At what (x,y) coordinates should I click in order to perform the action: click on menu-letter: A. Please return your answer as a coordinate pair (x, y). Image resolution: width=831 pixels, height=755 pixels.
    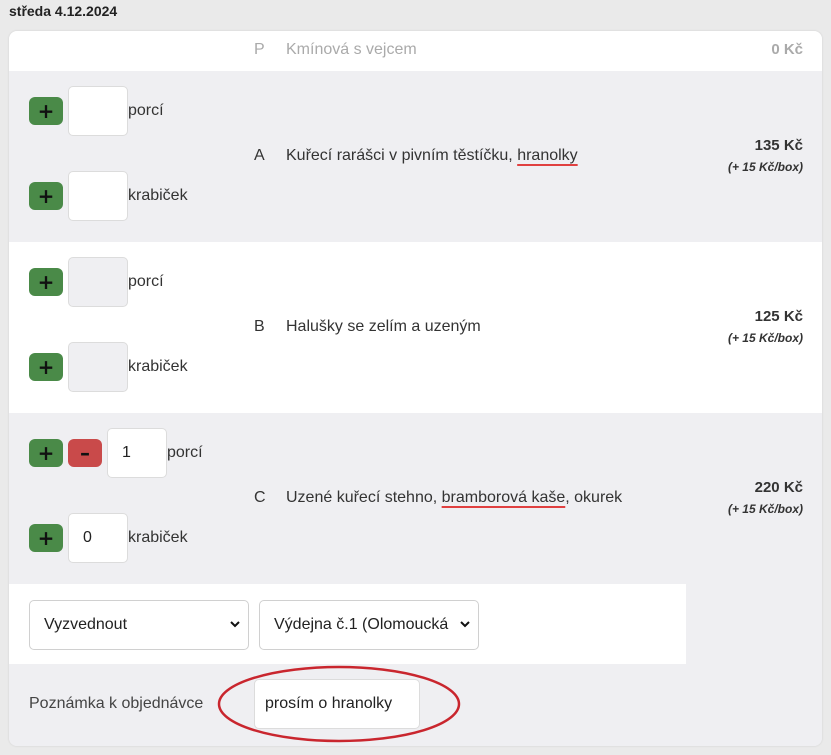
    Looking at the image, I should click on (259, 155).